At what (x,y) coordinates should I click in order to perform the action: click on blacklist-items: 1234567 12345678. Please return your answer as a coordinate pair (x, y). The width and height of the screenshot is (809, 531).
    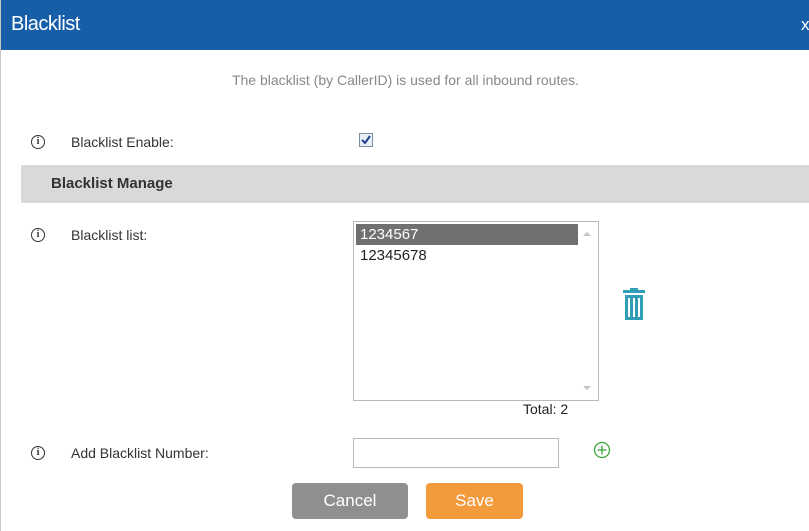
    Looking at the image, I should click on (467, 245).